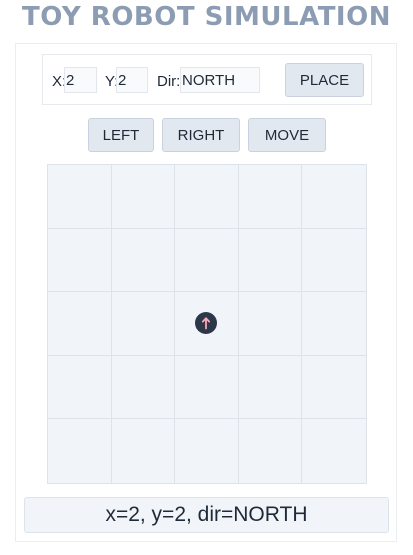 This screenshot has width=413, height=555. Describe the element at coordinates (324, 80) in the screenshot. I see `place-button: PLACE` at that location.